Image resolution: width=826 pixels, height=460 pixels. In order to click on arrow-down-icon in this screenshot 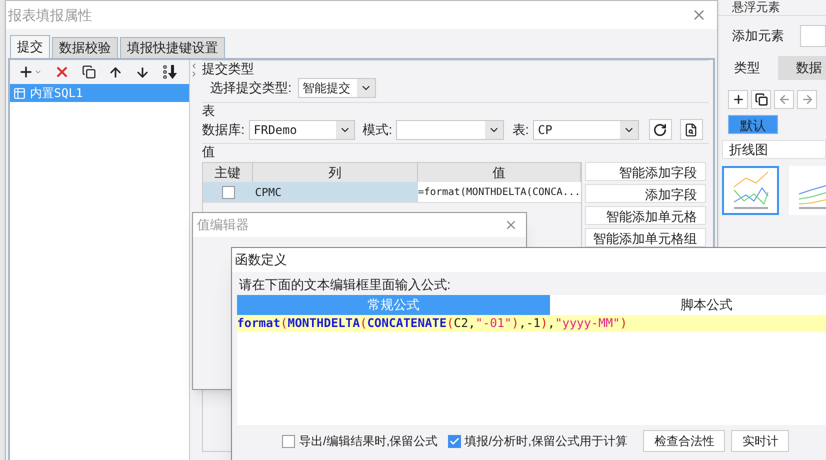, I will do `click(142, 72)`.